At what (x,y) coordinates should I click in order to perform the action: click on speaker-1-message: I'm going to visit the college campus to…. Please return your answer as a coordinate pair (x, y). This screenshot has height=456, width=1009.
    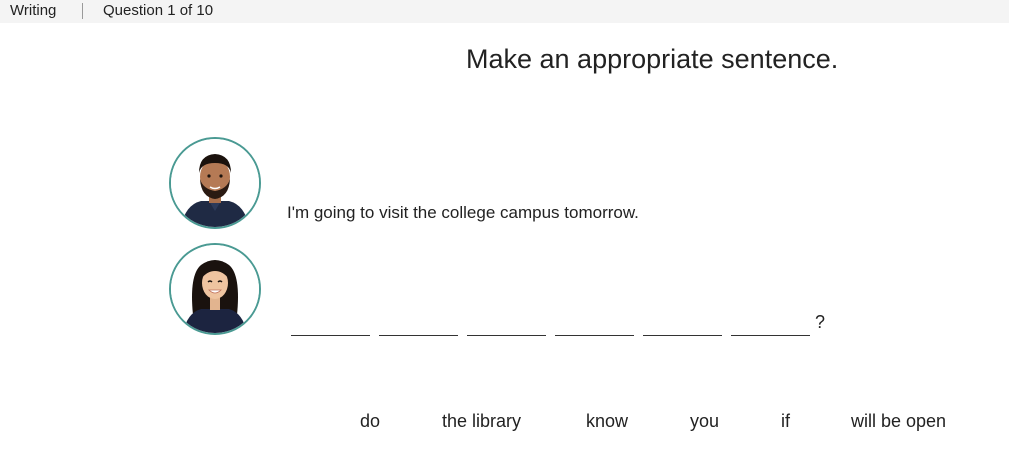
    Looking at the image, I should click on (463, 212).